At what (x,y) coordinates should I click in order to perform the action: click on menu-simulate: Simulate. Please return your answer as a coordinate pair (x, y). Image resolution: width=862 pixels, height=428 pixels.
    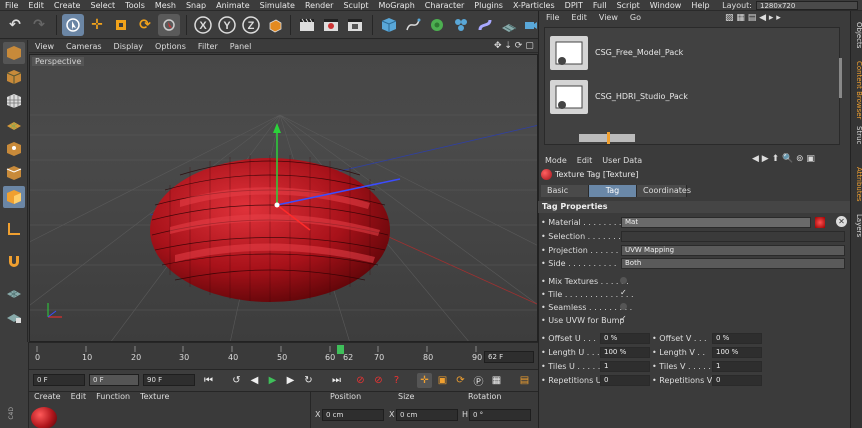
    Looking at the image, I should click on (277, 5).